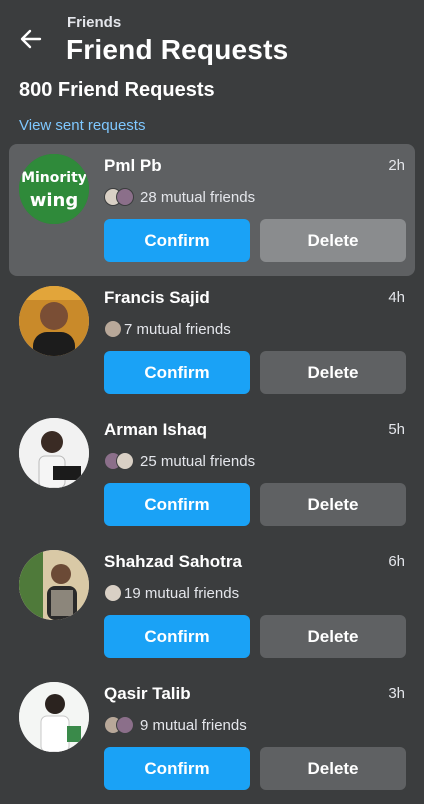 The image size is (424, 804). I want to click on request-count: 800 Friend Requests, so click(117, 90).